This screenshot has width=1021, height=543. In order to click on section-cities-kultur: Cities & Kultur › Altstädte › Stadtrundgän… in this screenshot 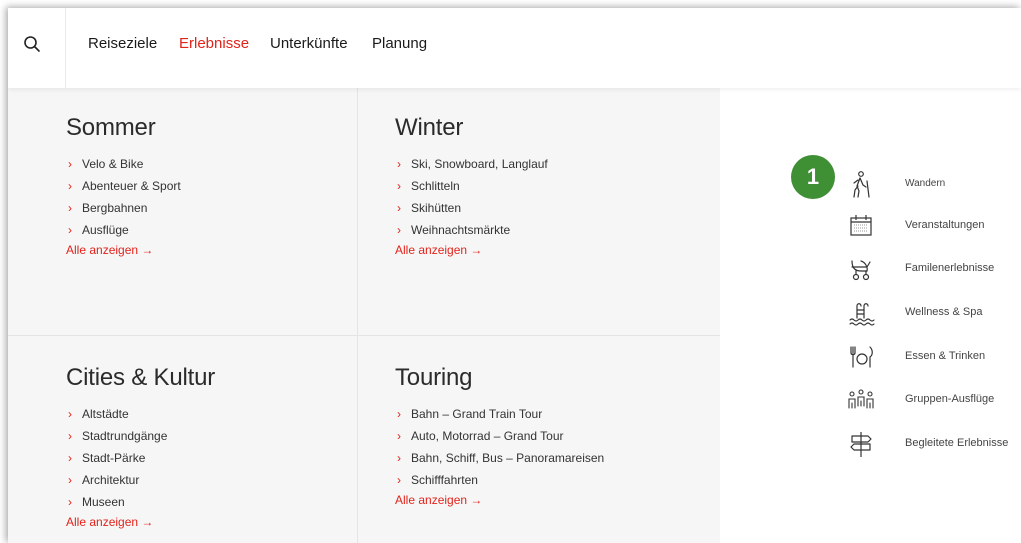, I will do `click(140, 447)`.